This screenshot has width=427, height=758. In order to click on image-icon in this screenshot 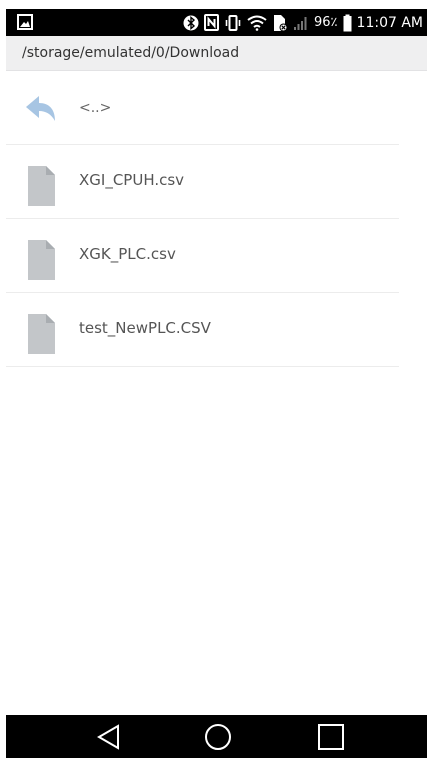, I will do `click(25, 22)`.